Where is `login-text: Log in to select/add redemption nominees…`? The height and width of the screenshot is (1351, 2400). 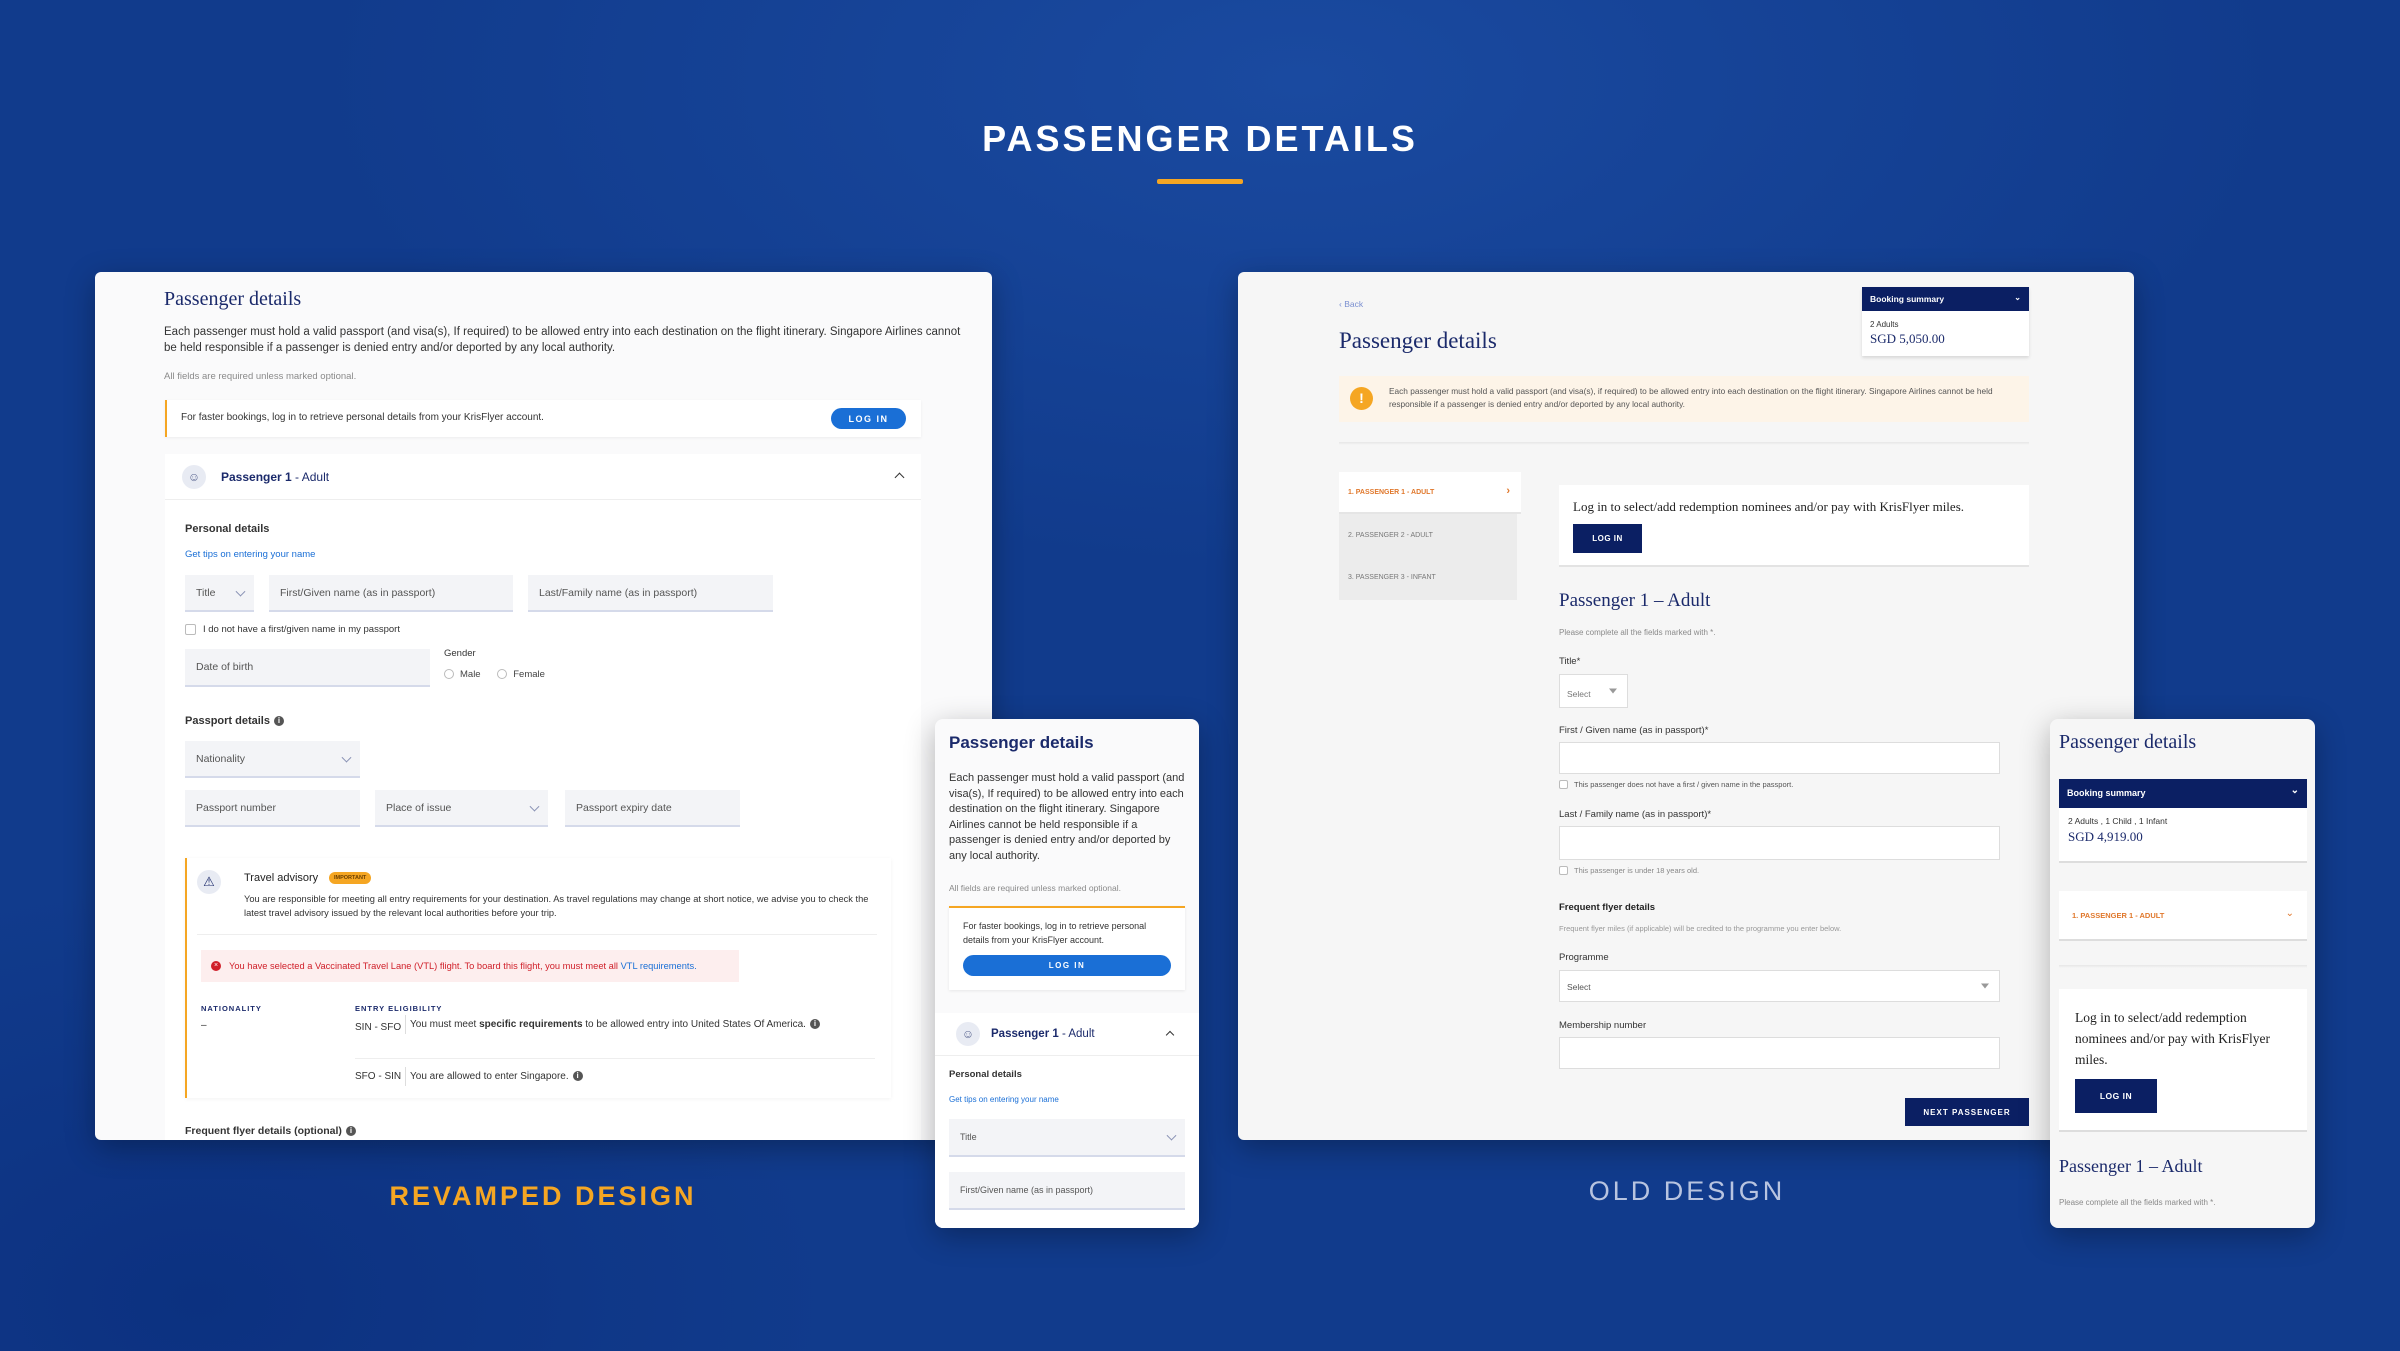
login-text: Log in to select/add redemption nominees… is located at coordinates (2172, 1038).